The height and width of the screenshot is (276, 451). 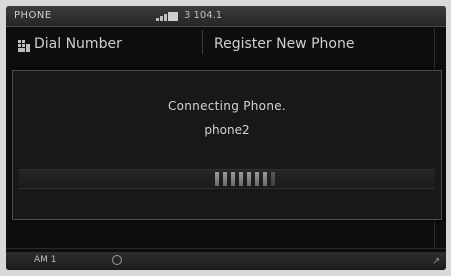 I want to click on status-bar: PHONE 3 104.1, so click(x=226, y=16).